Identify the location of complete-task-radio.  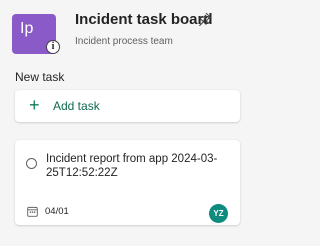
(31, 163).